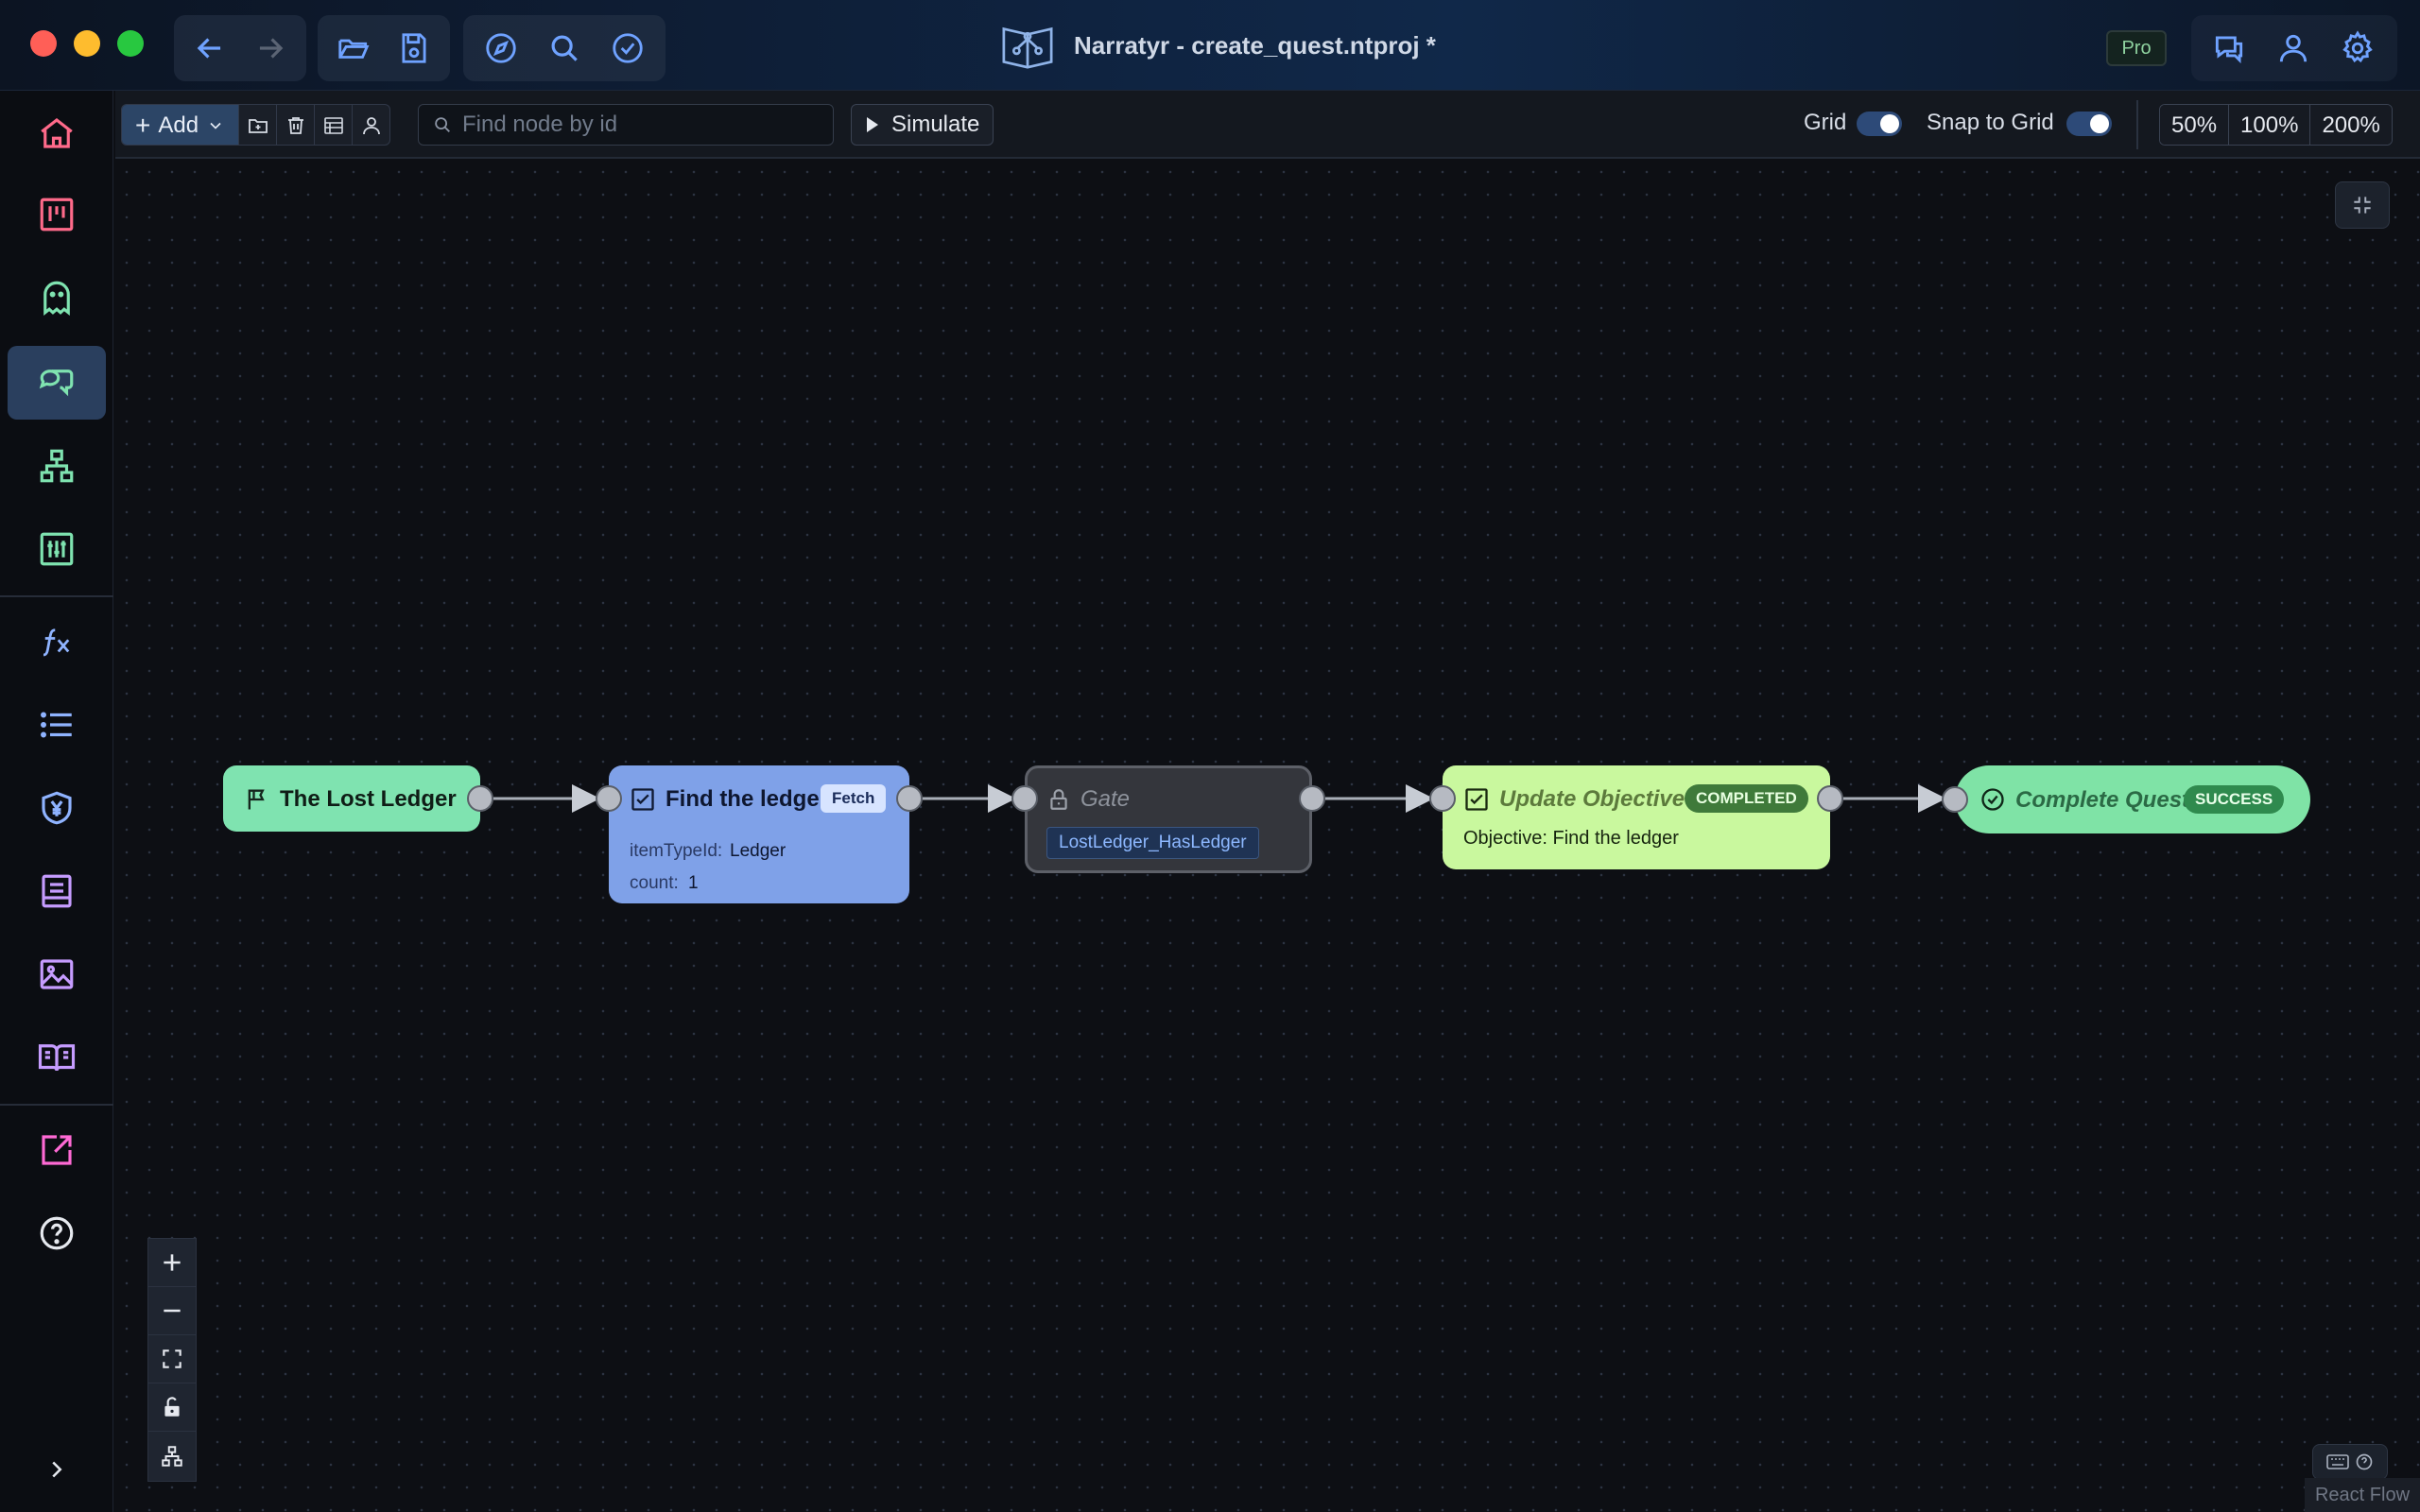 The width and height of the screenshot is (2420, 1512). I want to click on plan-badge: Pro, so click(2136, 48).